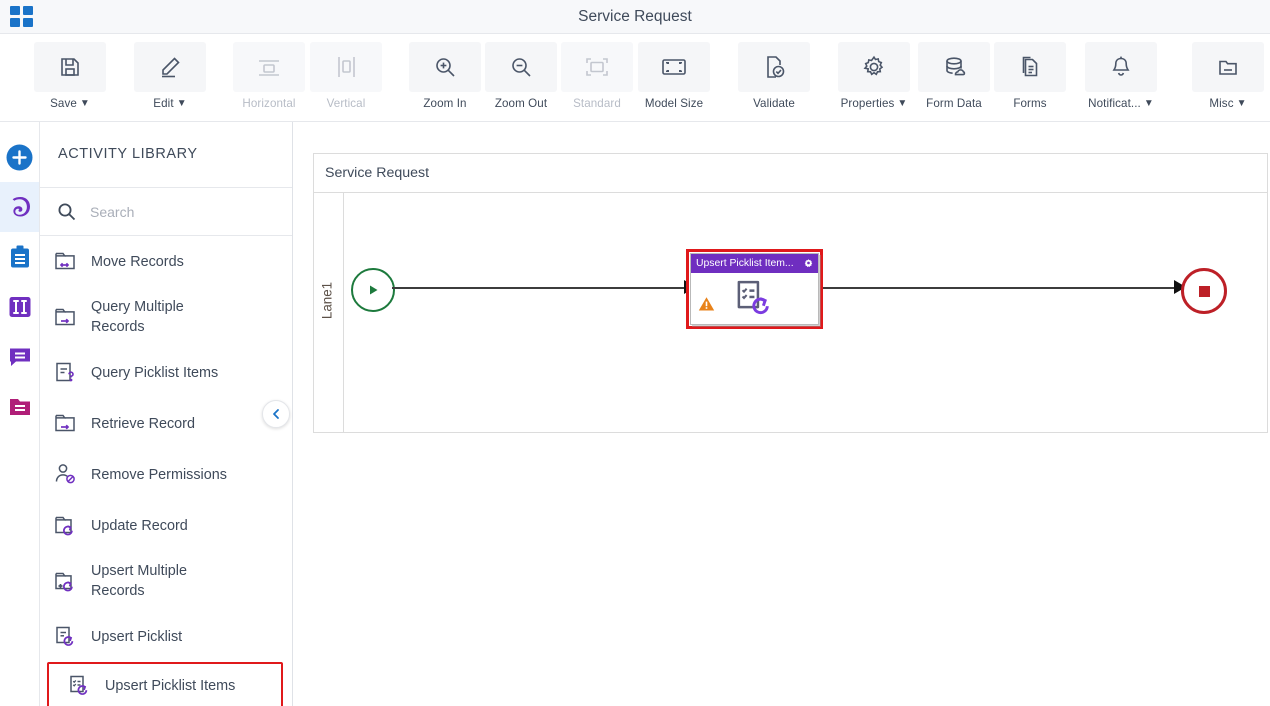 The width and height of the screenshot is (1270, 706). Describe the element at coordinates (597, 67) in the screenshot. I see `standard-size-icon` at that location.